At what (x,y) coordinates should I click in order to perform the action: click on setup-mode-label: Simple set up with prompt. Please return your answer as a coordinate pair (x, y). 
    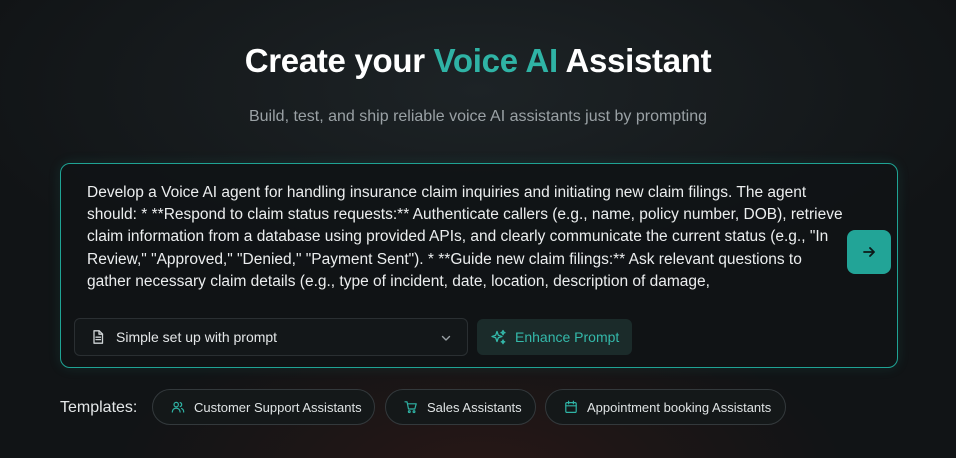
    Looking at the image, I should click on (197, 337).